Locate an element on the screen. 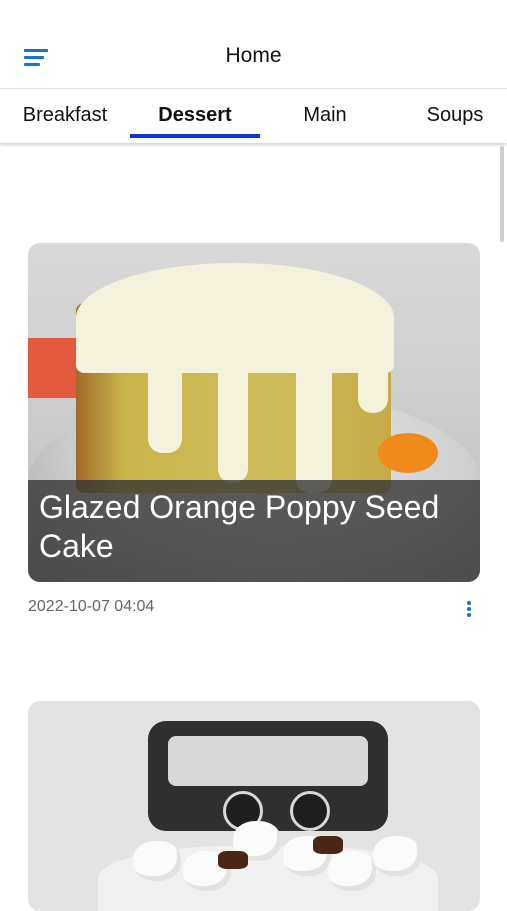  recipe-meta: 2022-10-07 04:04 is located at coordinates (254, 609).